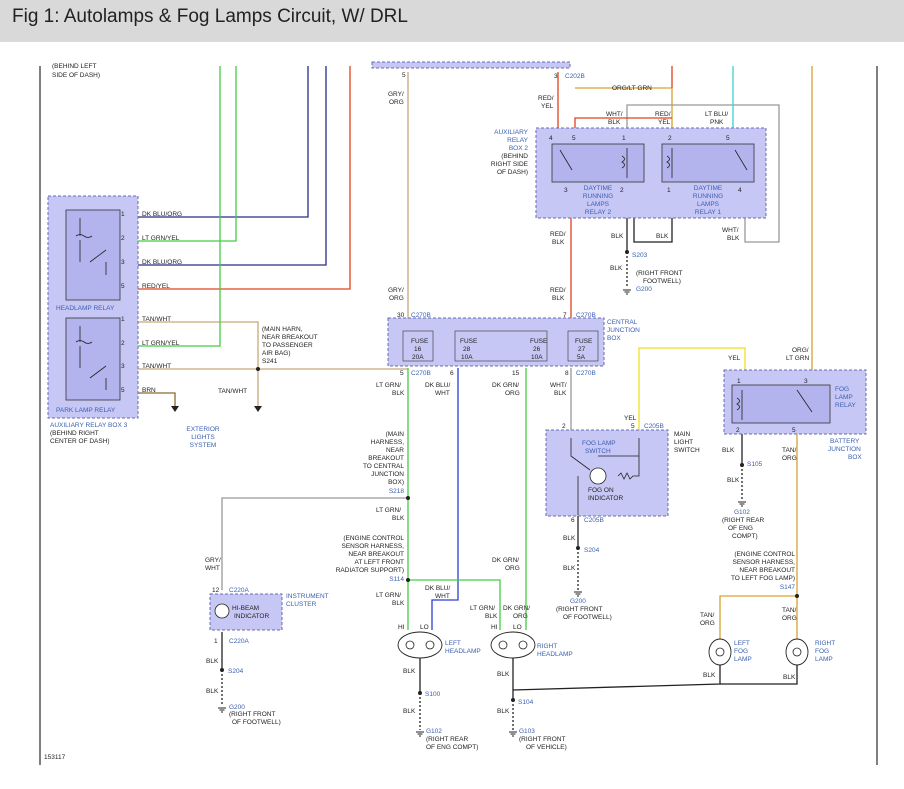 Image resolution: width=904 pixels, height=789 pixels. What do you see at coordinates (742, 512) in the screenshot?
I see `g102-r: G102` at bounding box center [742, 512].